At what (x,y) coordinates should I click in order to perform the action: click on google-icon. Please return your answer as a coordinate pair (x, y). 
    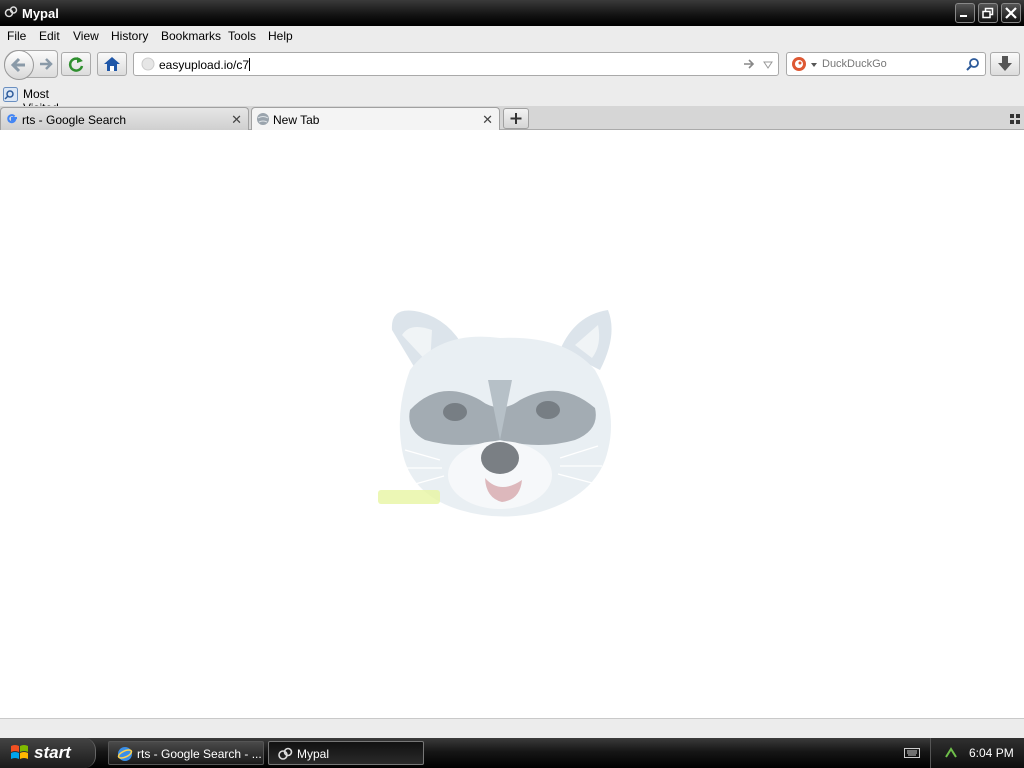
    Looking at the image, I should click on (12, 119).